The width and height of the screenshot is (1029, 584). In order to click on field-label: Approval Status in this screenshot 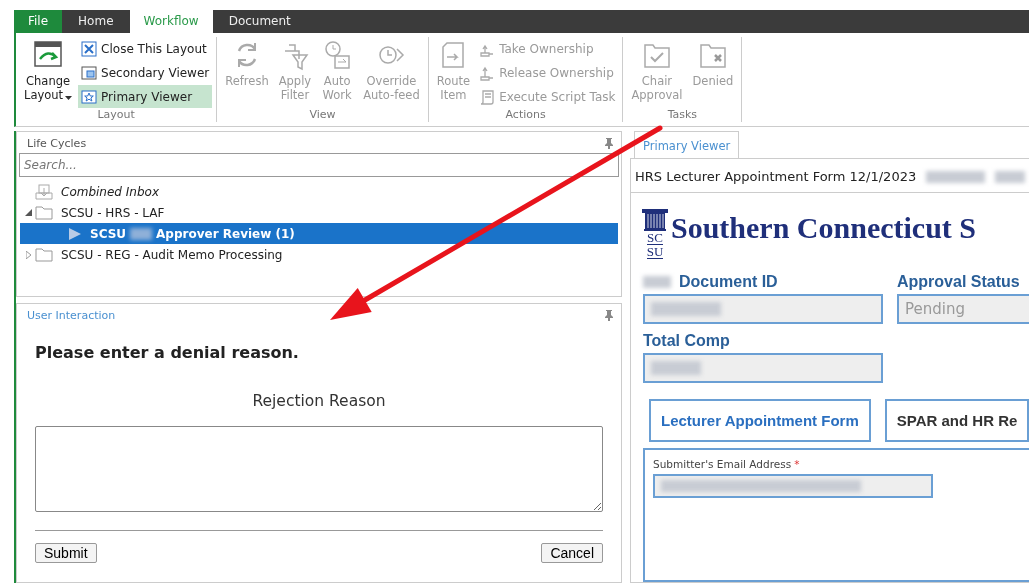, I will do `click(958, 282)`.